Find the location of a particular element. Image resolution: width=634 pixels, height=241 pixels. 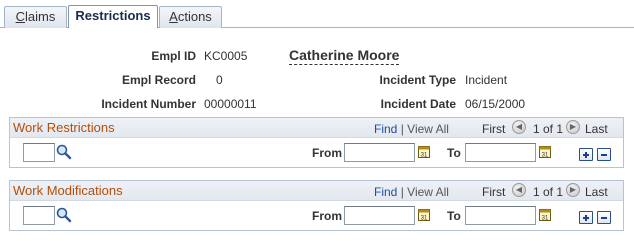

tab-restrictions-label: Restrictions is located at coordinates (113, 15).